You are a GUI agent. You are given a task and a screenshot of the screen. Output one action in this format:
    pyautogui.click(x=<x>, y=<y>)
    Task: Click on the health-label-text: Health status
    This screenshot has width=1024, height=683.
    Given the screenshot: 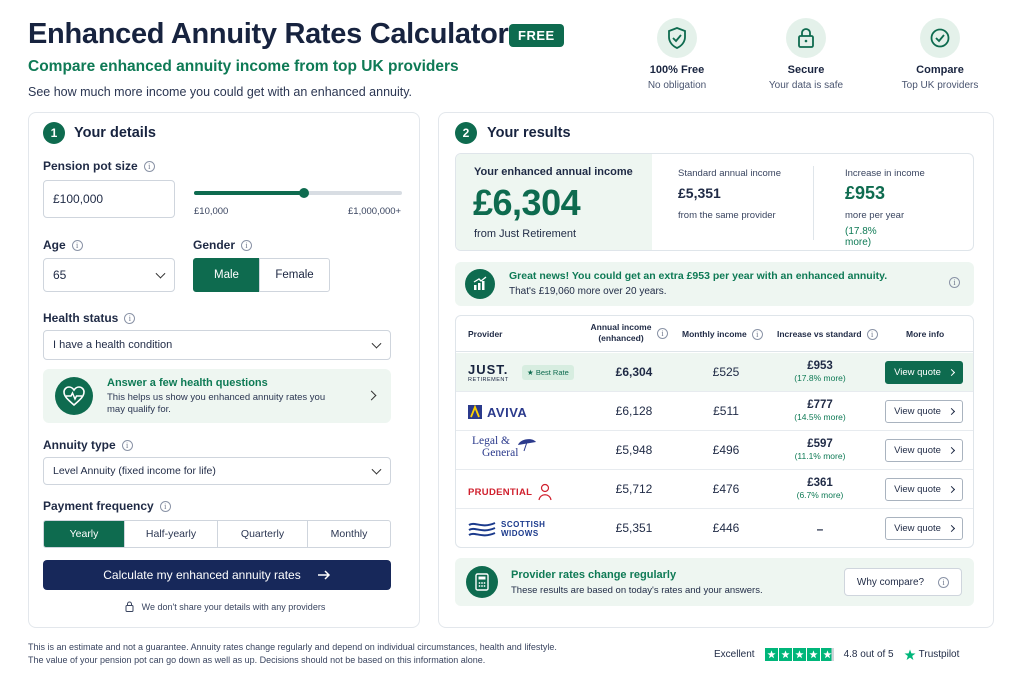 What is the action you would take?
    pyautogui.click(x=81, y=318)
    